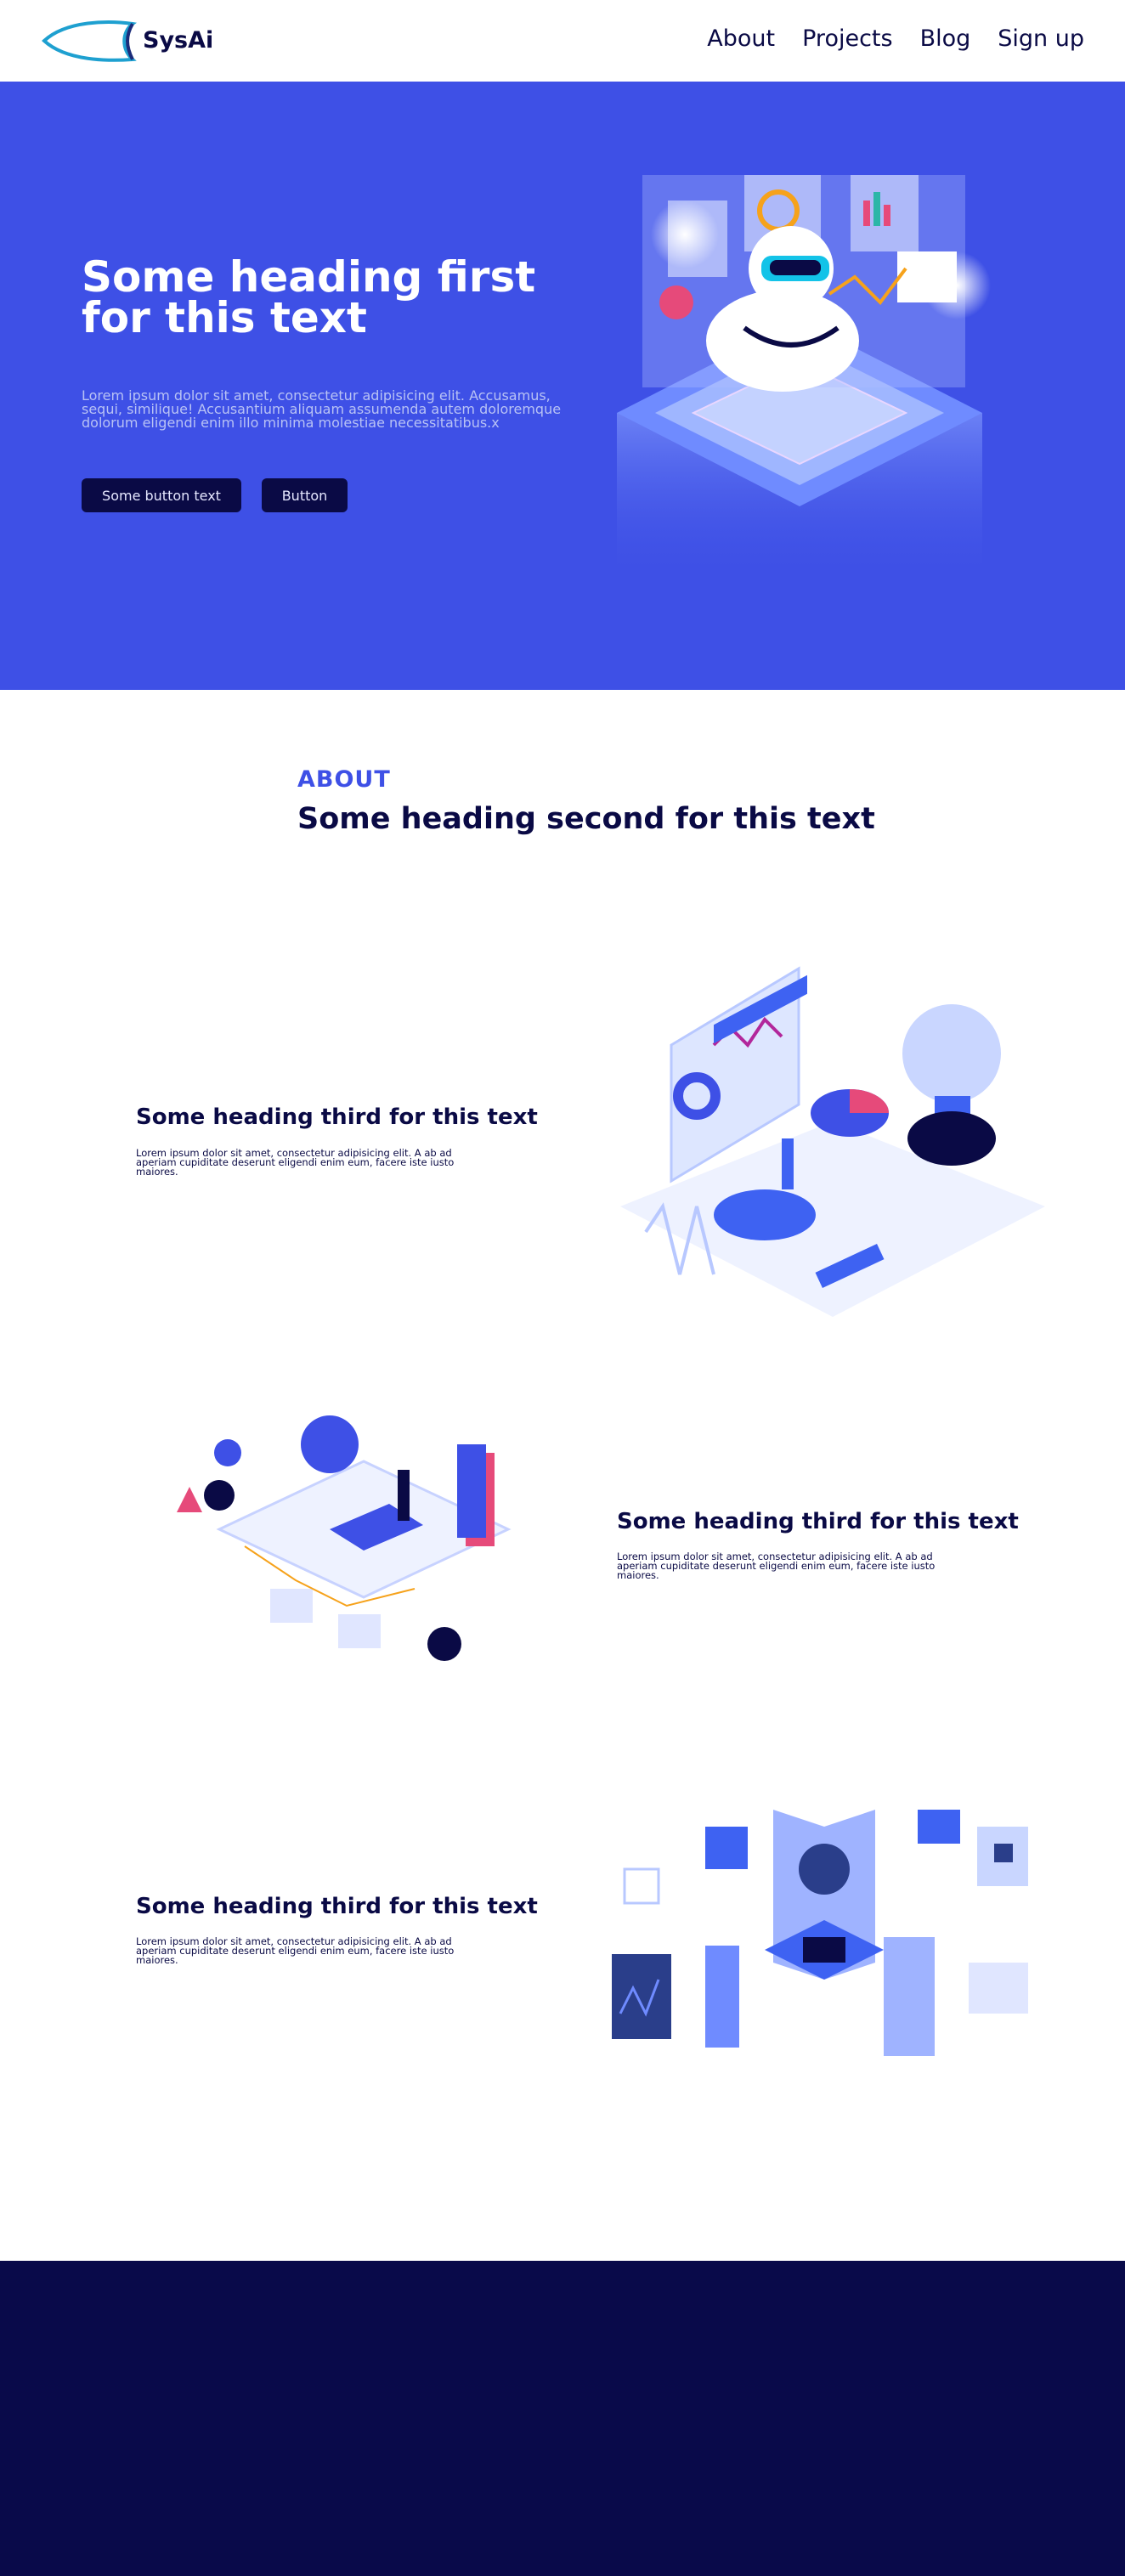 The height and width of the screenshot is (2576, 1125). What do you see at coordinates (832, 1141) in the screenshot?
I see `analytics-illustration` at bounding box center [832, 1141].